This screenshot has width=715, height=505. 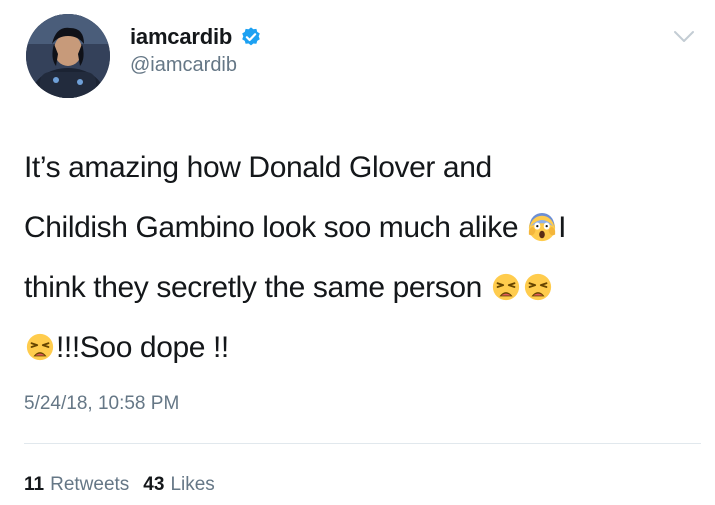 What do you see at coordinates (361, 348) in the screenshot?
I see `tweet-text-line: !!!Soo dope !!` at bounding box center [361, 348].